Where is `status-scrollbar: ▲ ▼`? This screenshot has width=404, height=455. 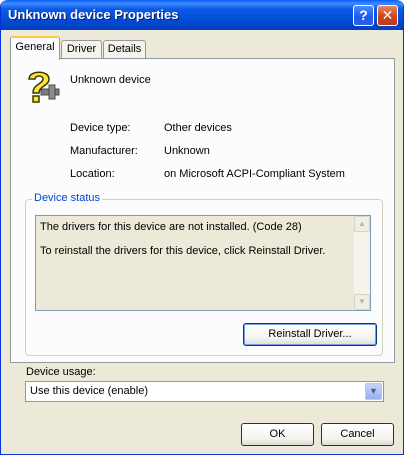 status-scrollbar: ▲ ▼ is located at coordinates (362, 263).